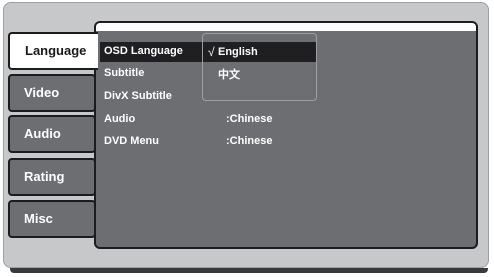  I want to click on setting-osd-language: OSD Language, so click(143, 51).